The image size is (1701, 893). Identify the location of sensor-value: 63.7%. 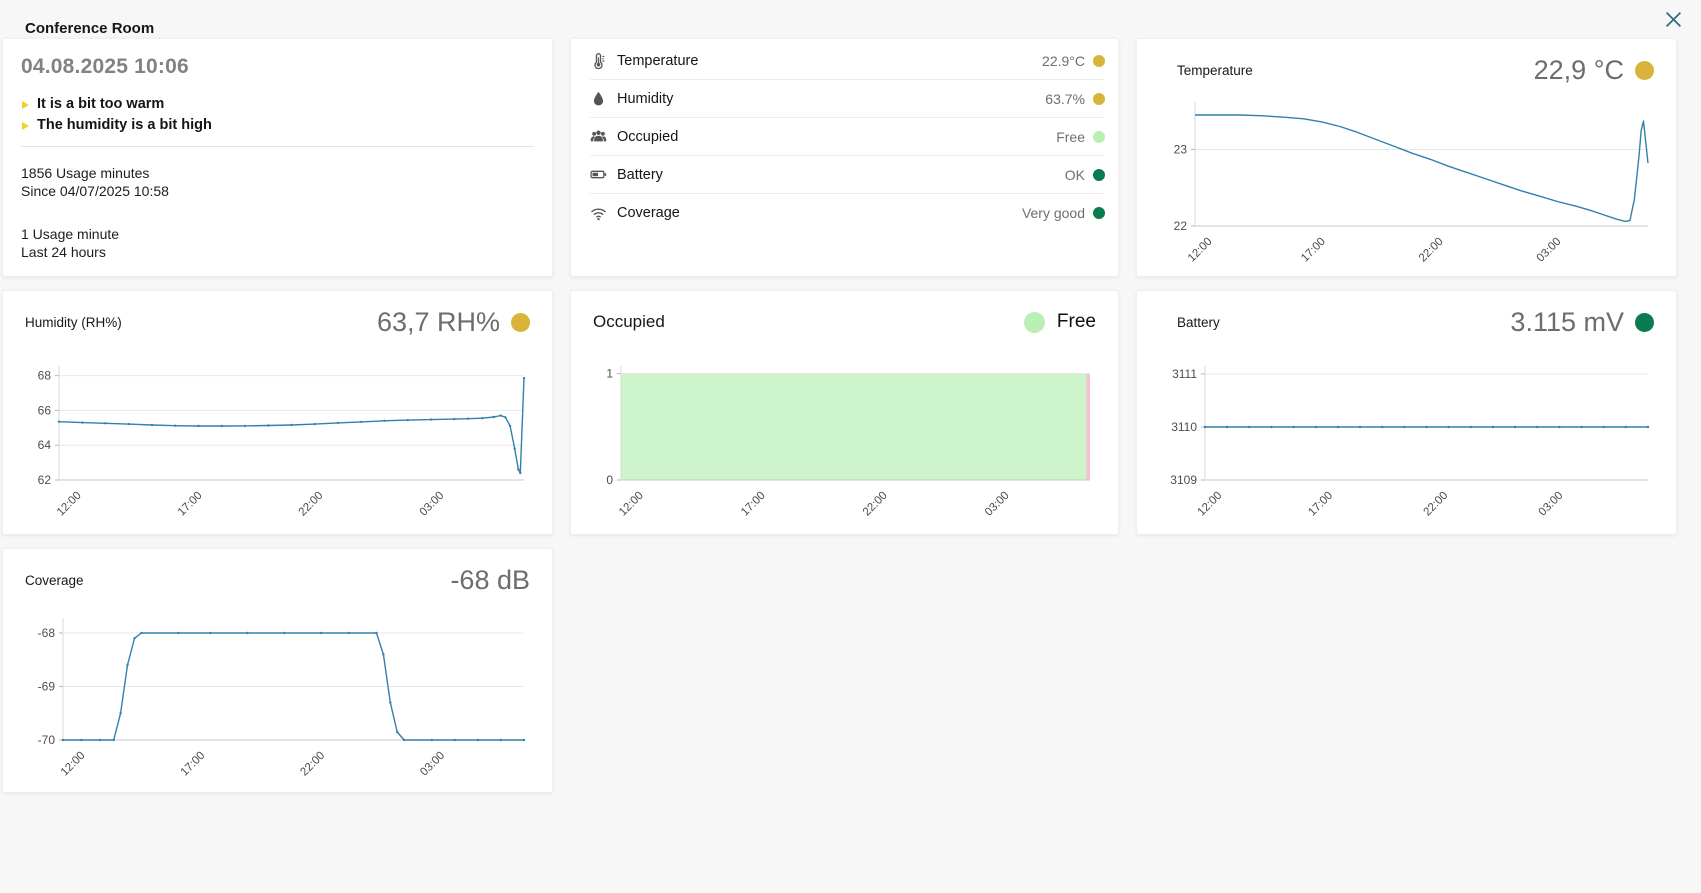
(1065, 98).